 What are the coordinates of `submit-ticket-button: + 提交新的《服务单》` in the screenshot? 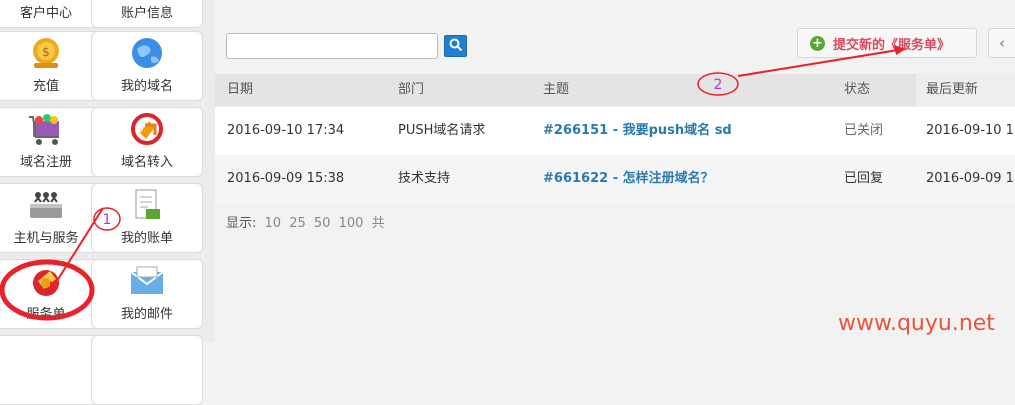 It's located at (887, 43).